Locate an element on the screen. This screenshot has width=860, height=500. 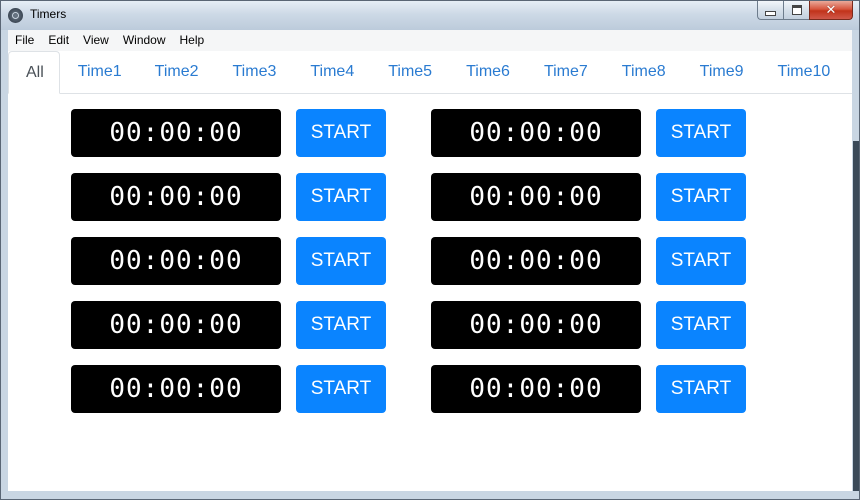
menu-view: View is located at coordinates (96, 40).